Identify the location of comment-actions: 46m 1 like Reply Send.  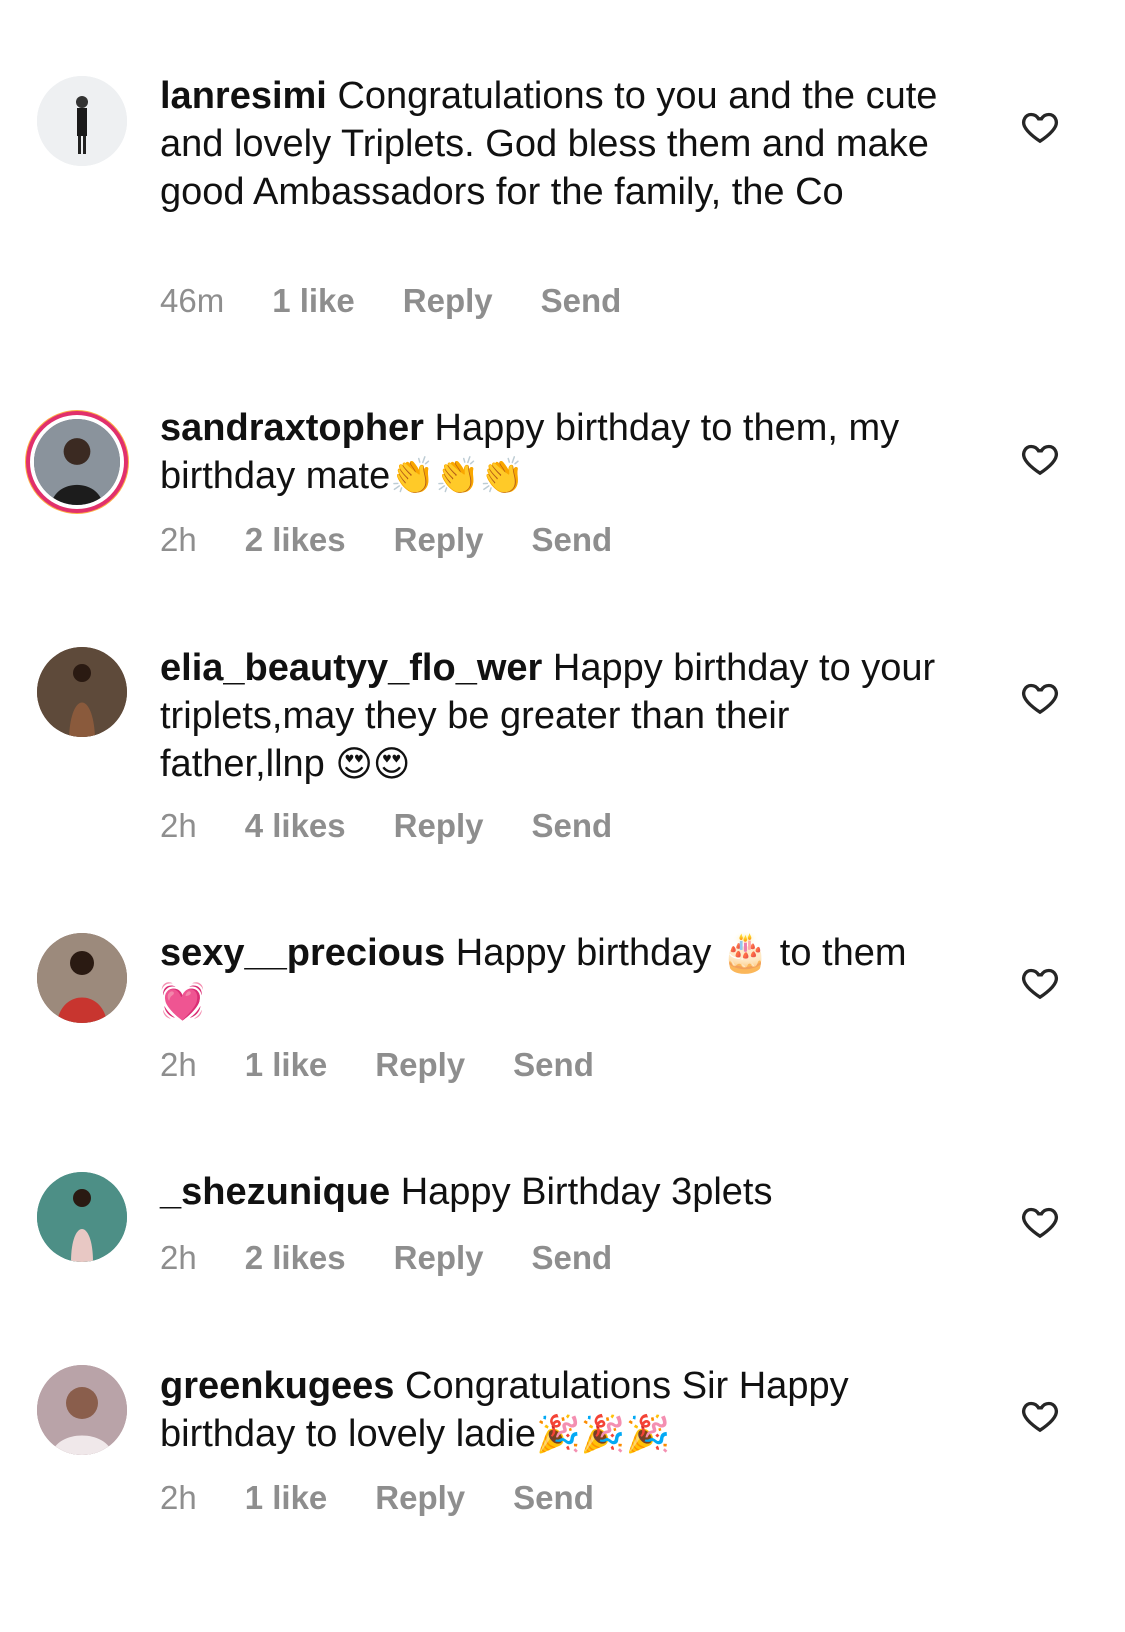
(414, 301).